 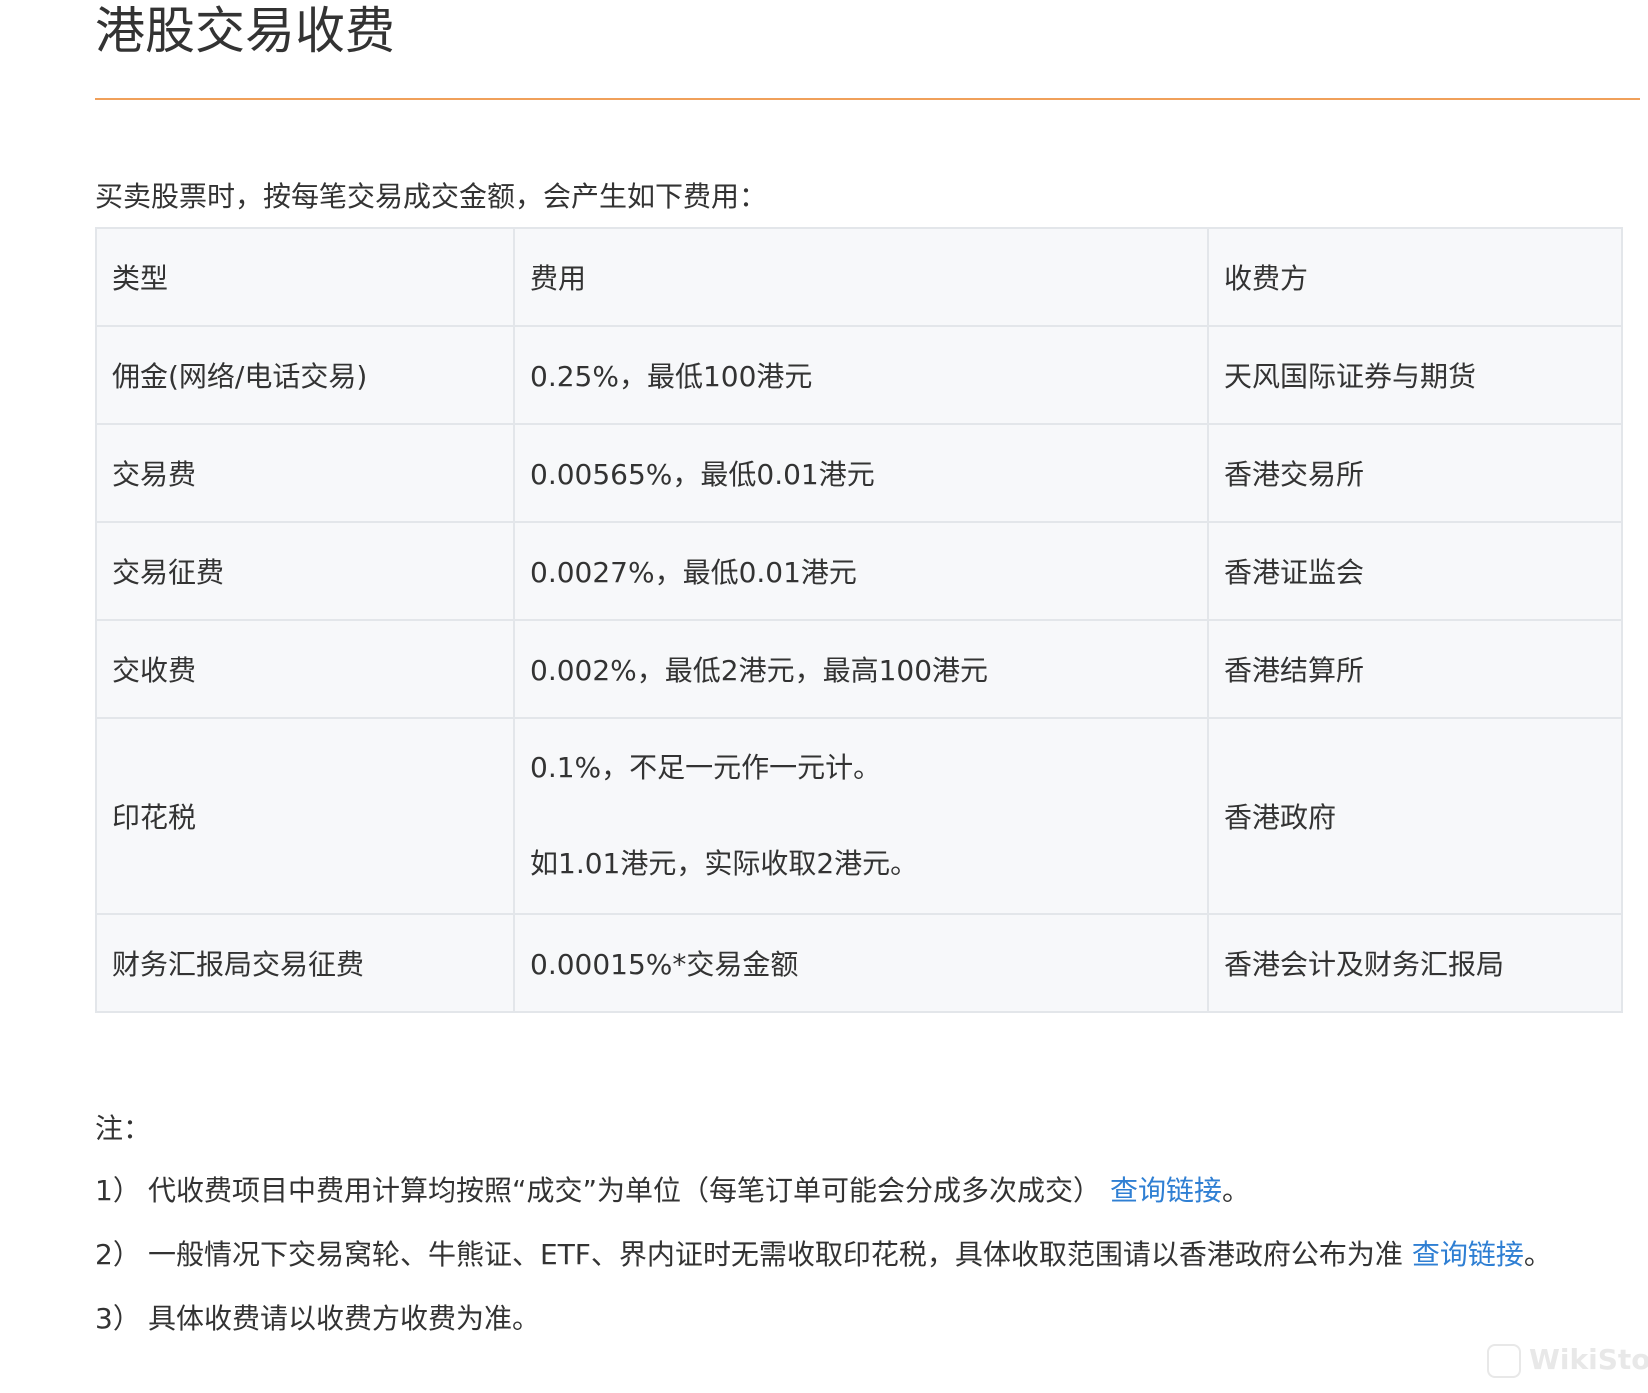 I want to click on header-type: 类型, so click(x=305, y=277).